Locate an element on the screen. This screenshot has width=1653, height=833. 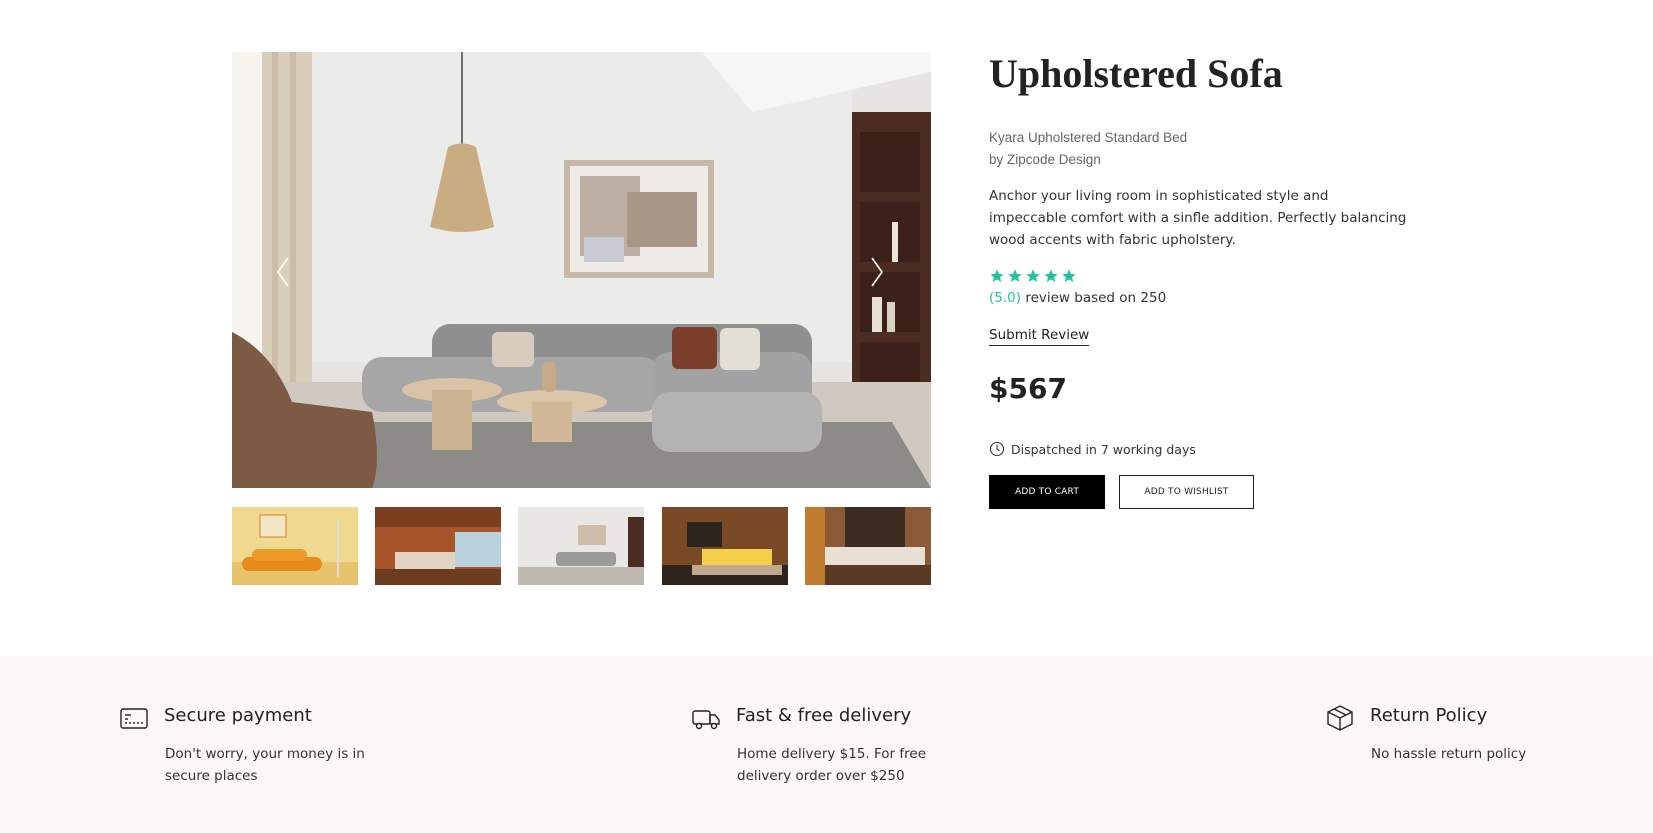
clock-icon is located at coordinates (997, 449).